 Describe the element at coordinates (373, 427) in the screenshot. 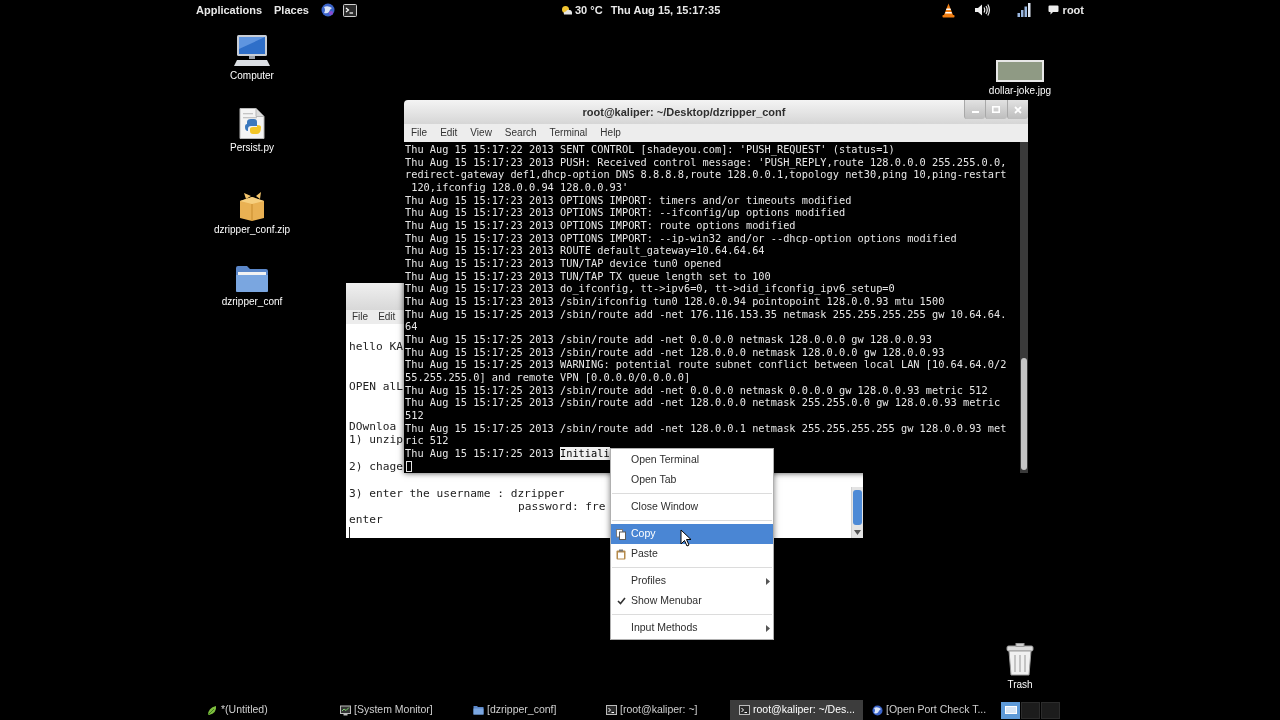

I see `text-line: DOwnloa` at that location.